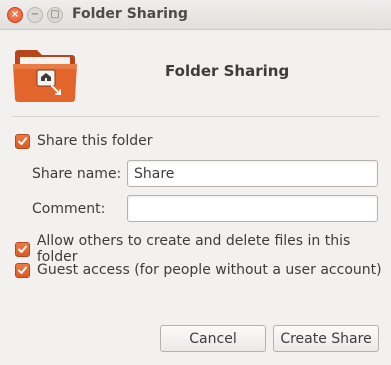  What do you see at coordinates (227, 71) in the screenshot?
I see `dialog-heading: Folder Sharing` at bounding box center [227, 71].